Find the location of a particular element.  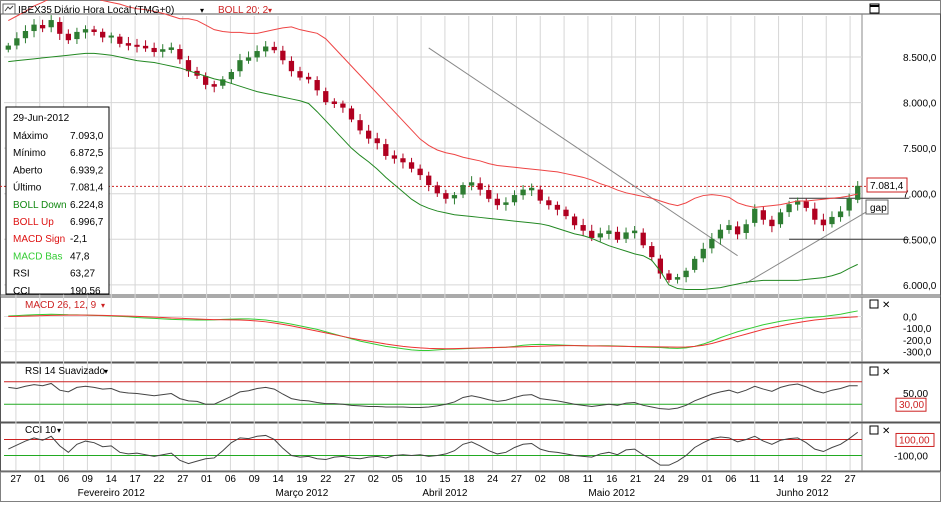

price-tick: 8.000,0 is located at coordinates (920, 104).